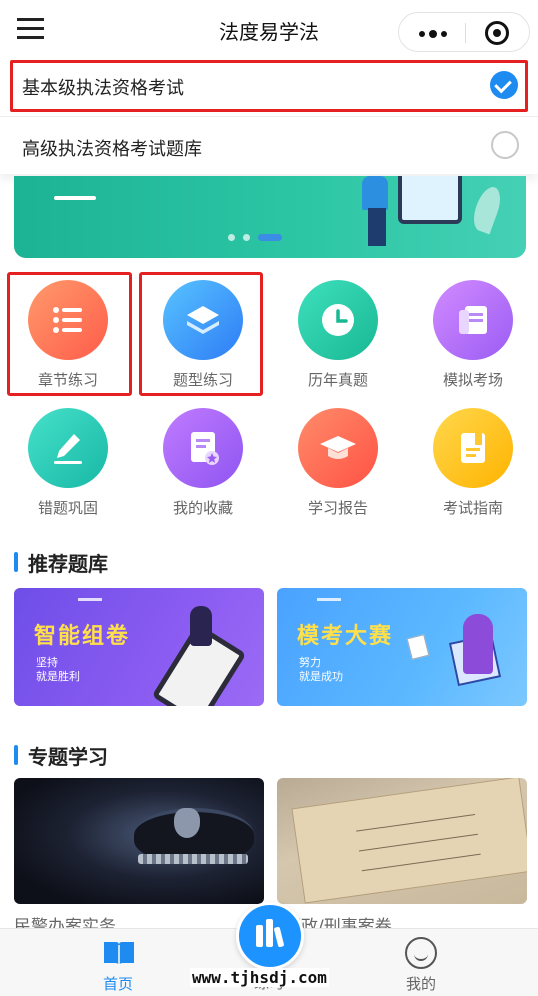  Describe the element at coordinates (119, 953) in the screenshot. I see `book-icon` at that location.